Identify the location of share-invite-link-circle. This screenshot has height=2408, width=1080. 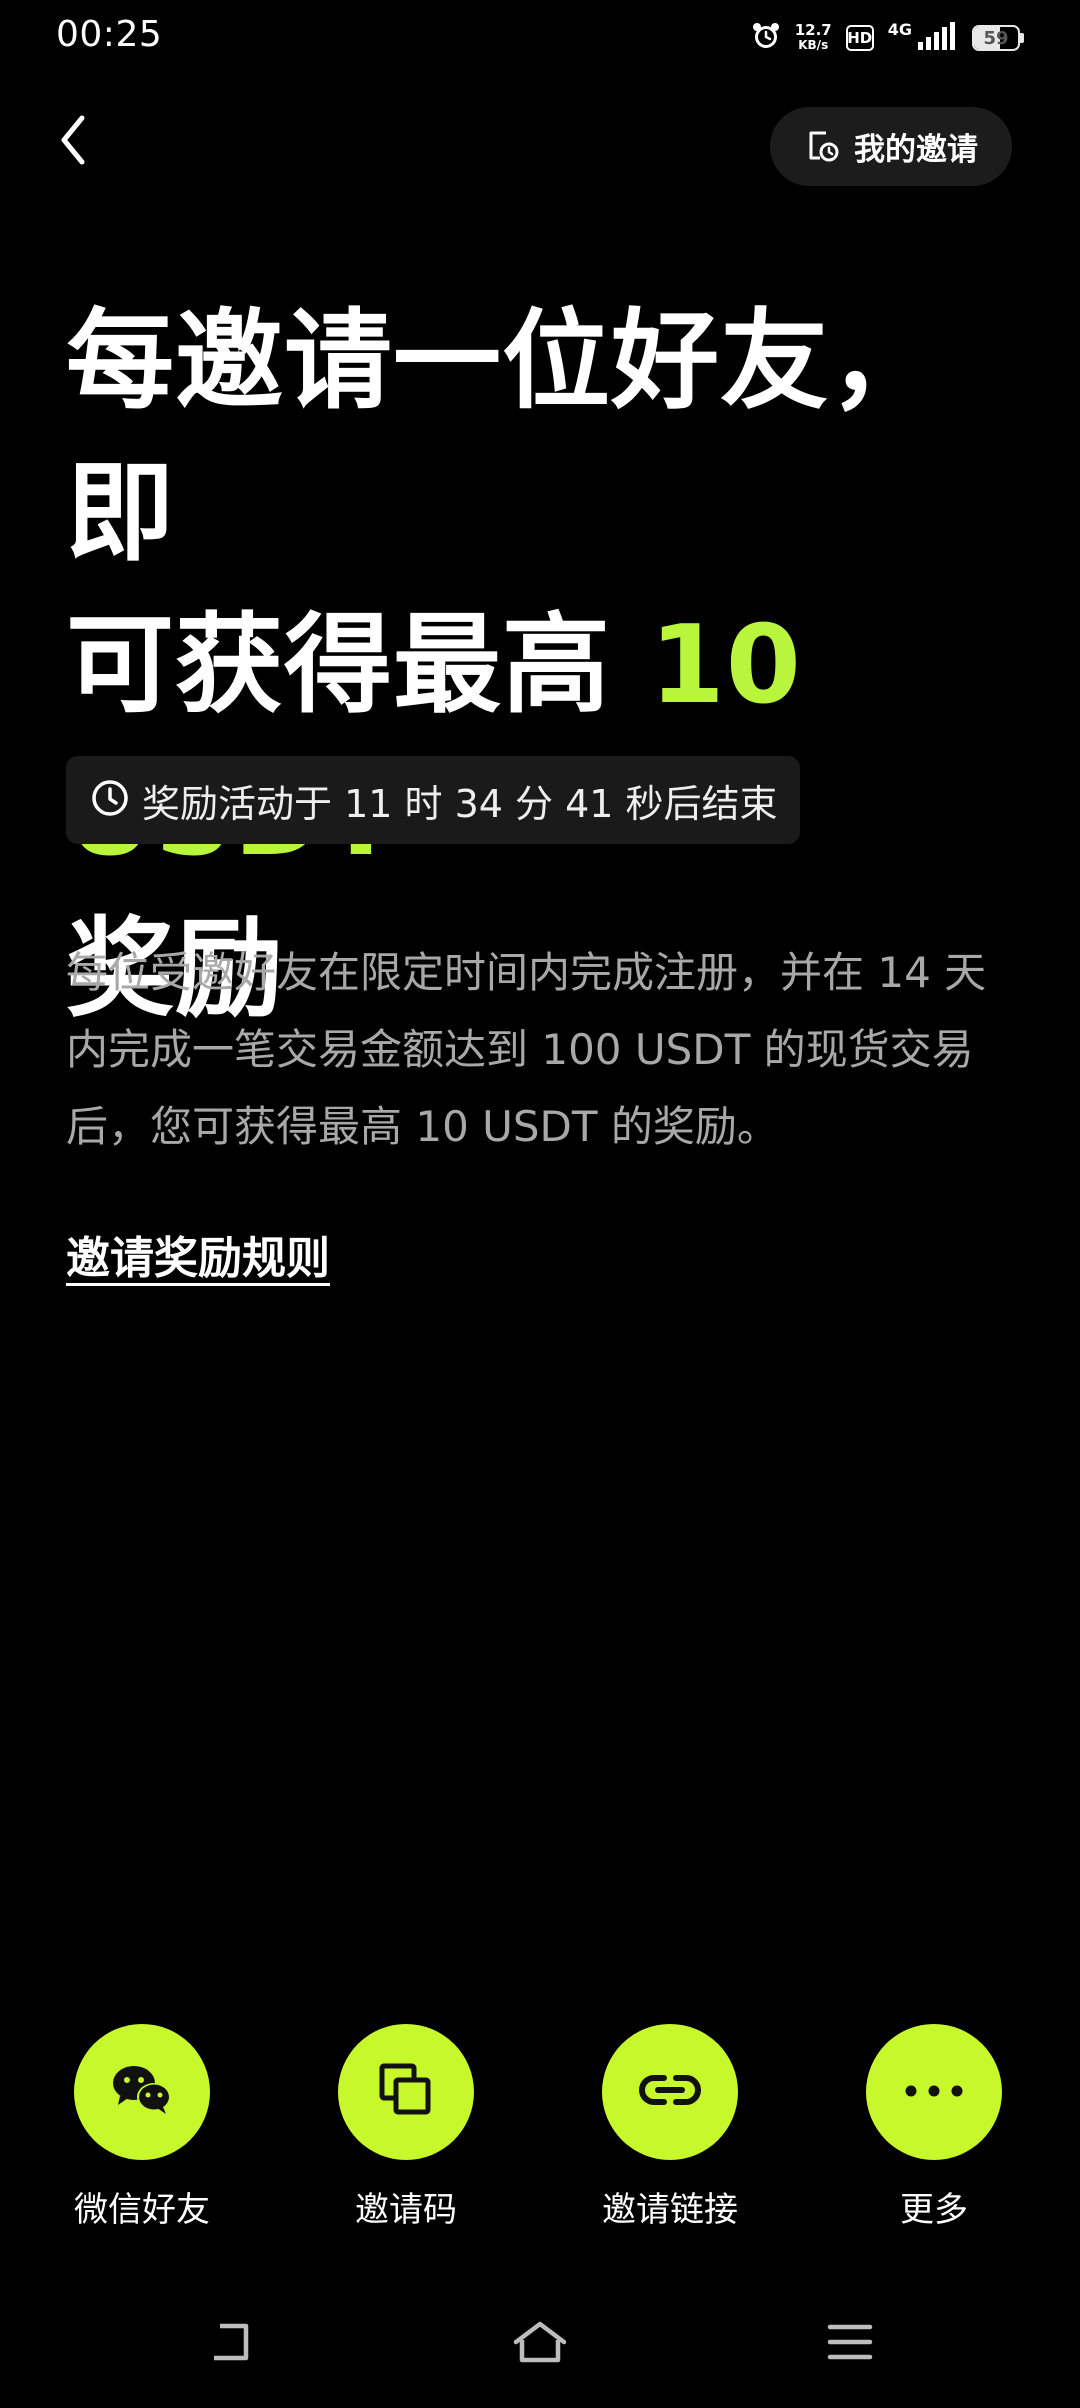
(670, 2092).